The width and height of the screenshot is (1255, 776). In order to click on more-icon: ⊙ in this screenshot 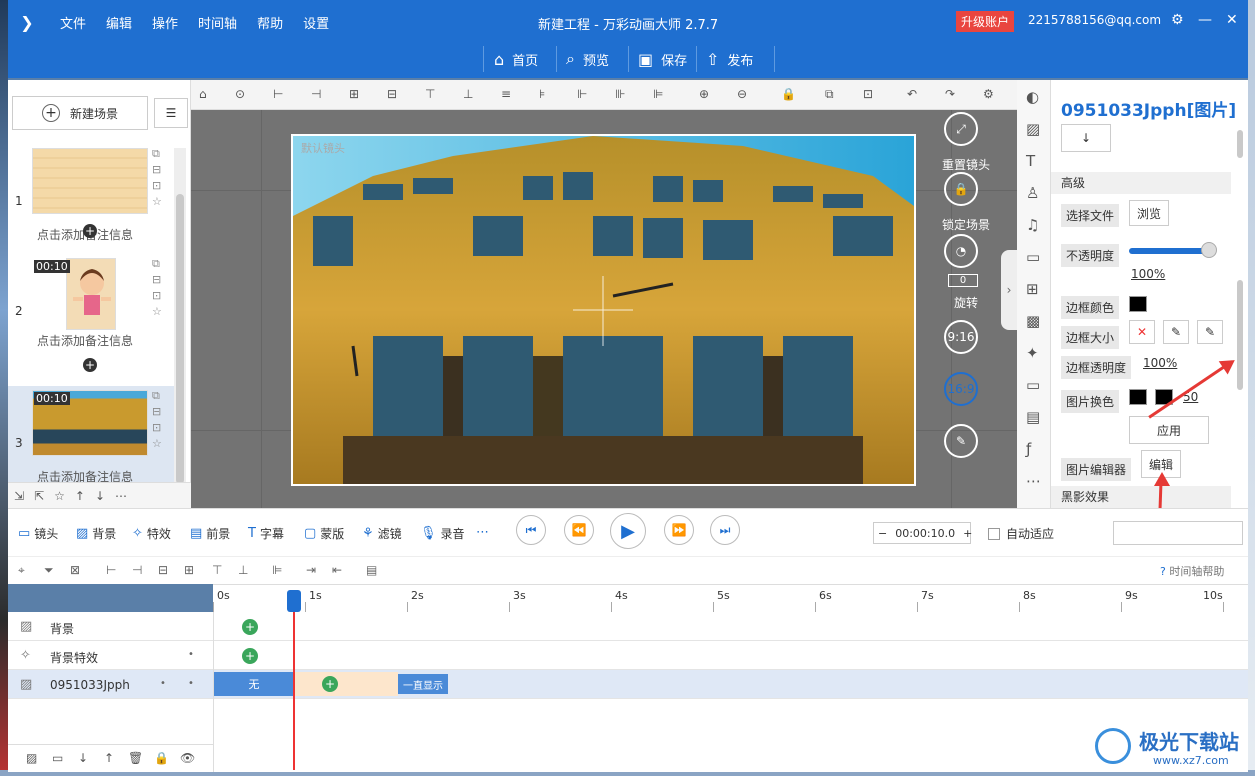, I will do `click(240, 94)`.